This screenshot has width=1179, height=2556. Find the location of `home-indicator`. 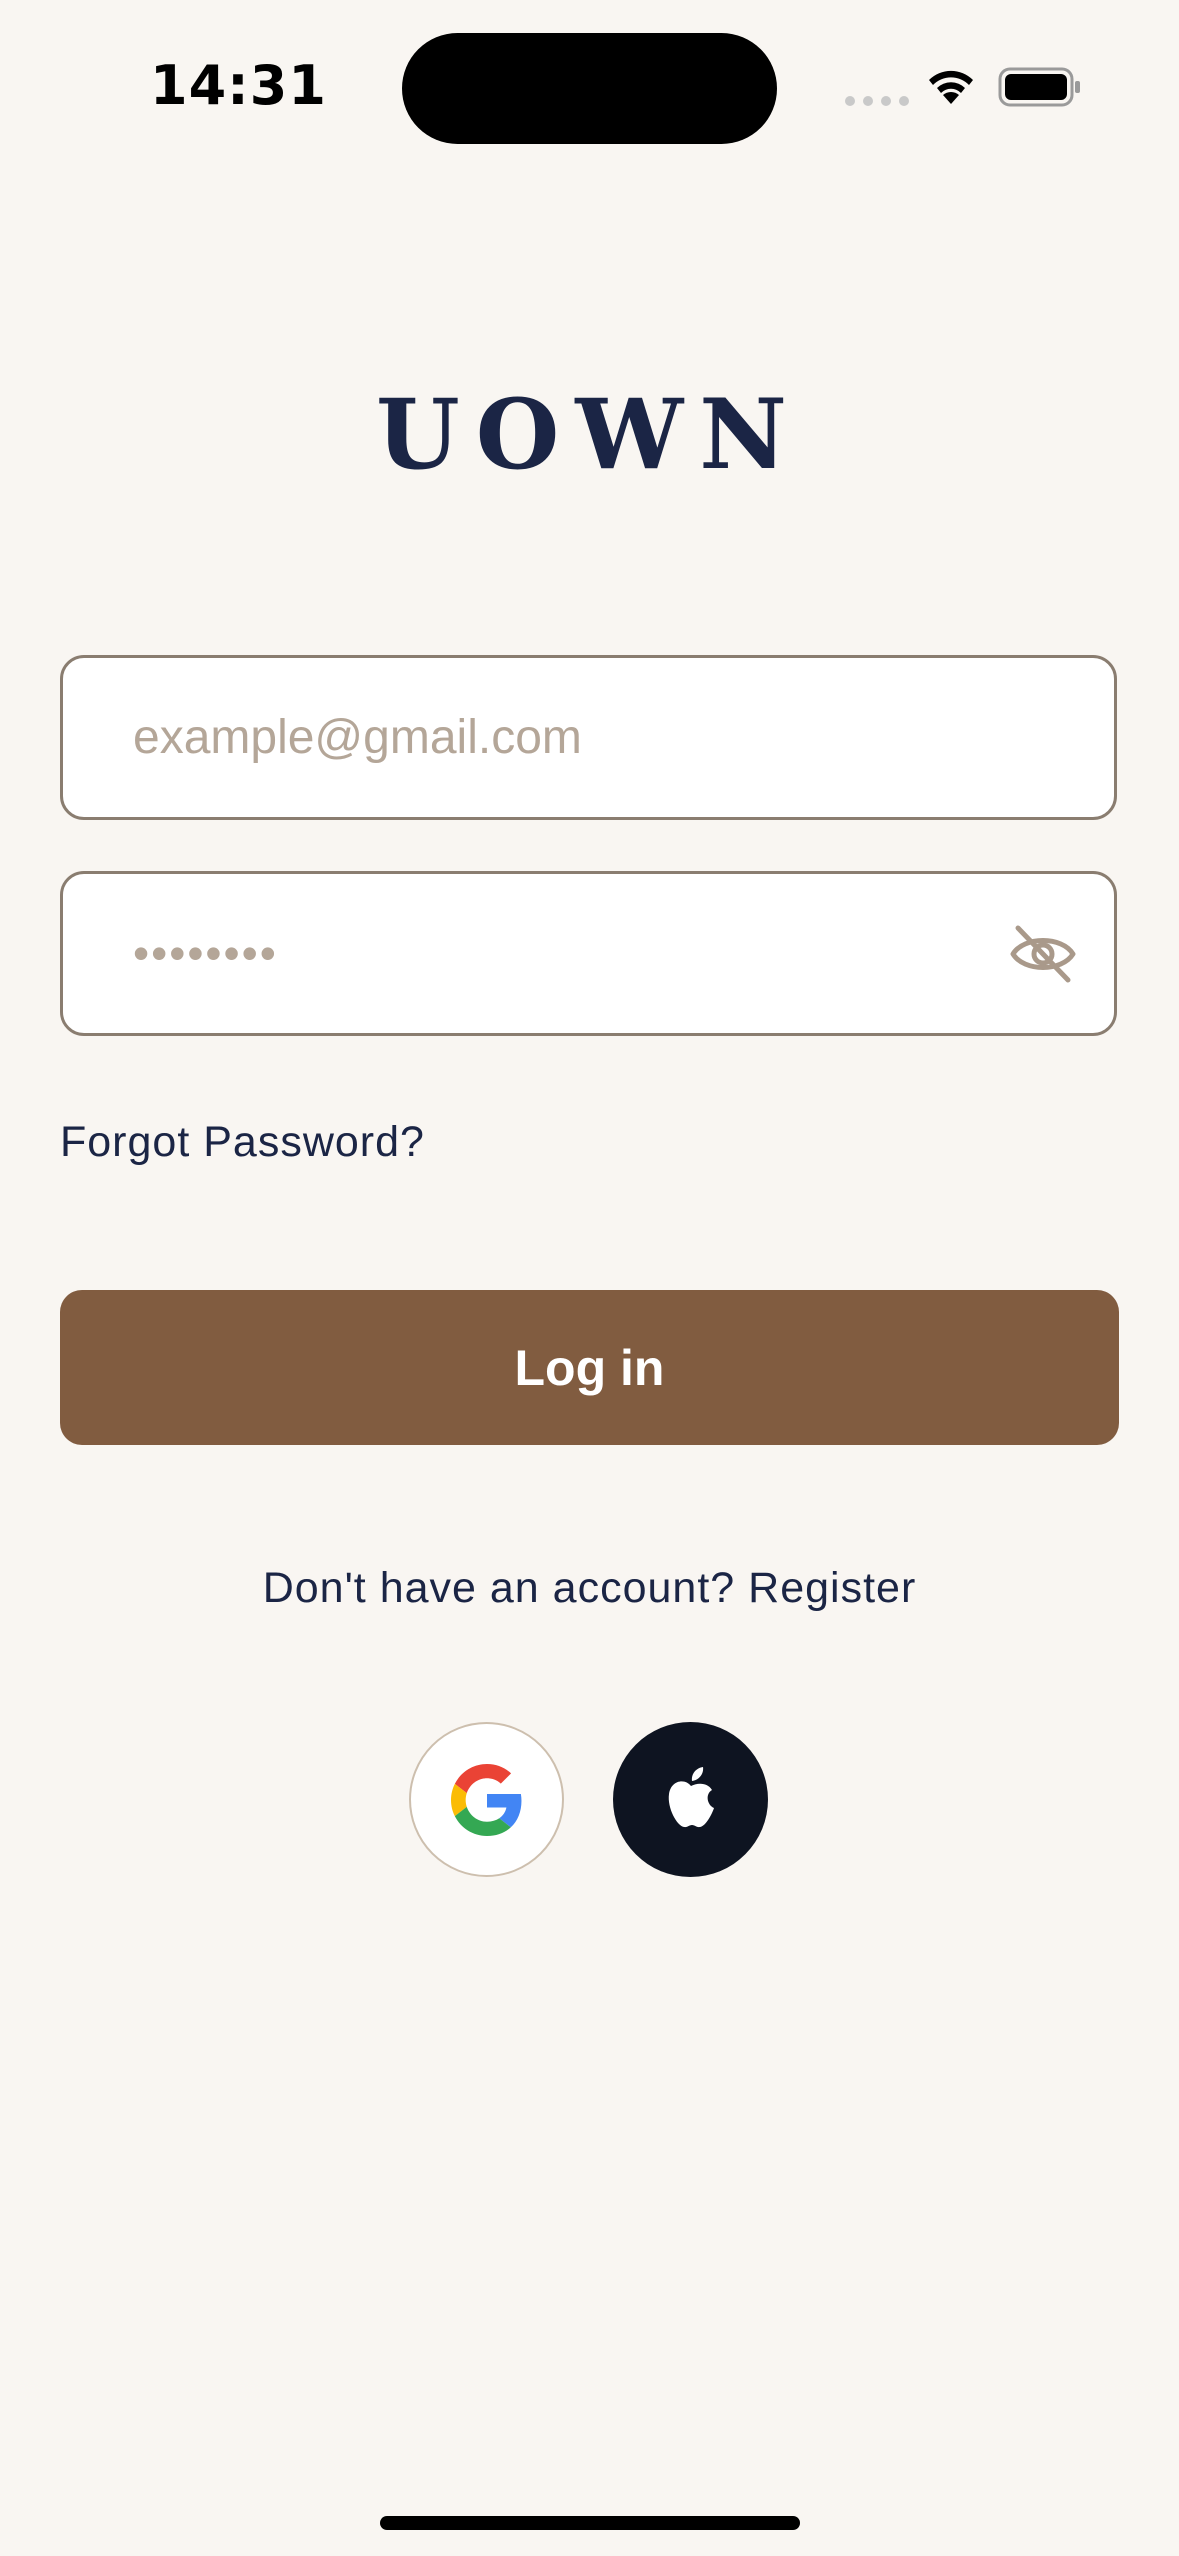

home-indicator is located at coordinates (590, 2523).